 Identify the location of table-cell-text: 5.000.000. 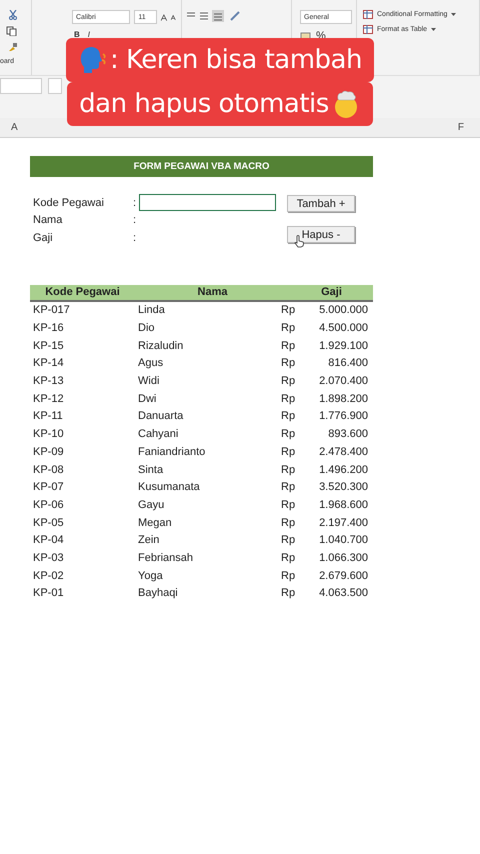
(343, 310).